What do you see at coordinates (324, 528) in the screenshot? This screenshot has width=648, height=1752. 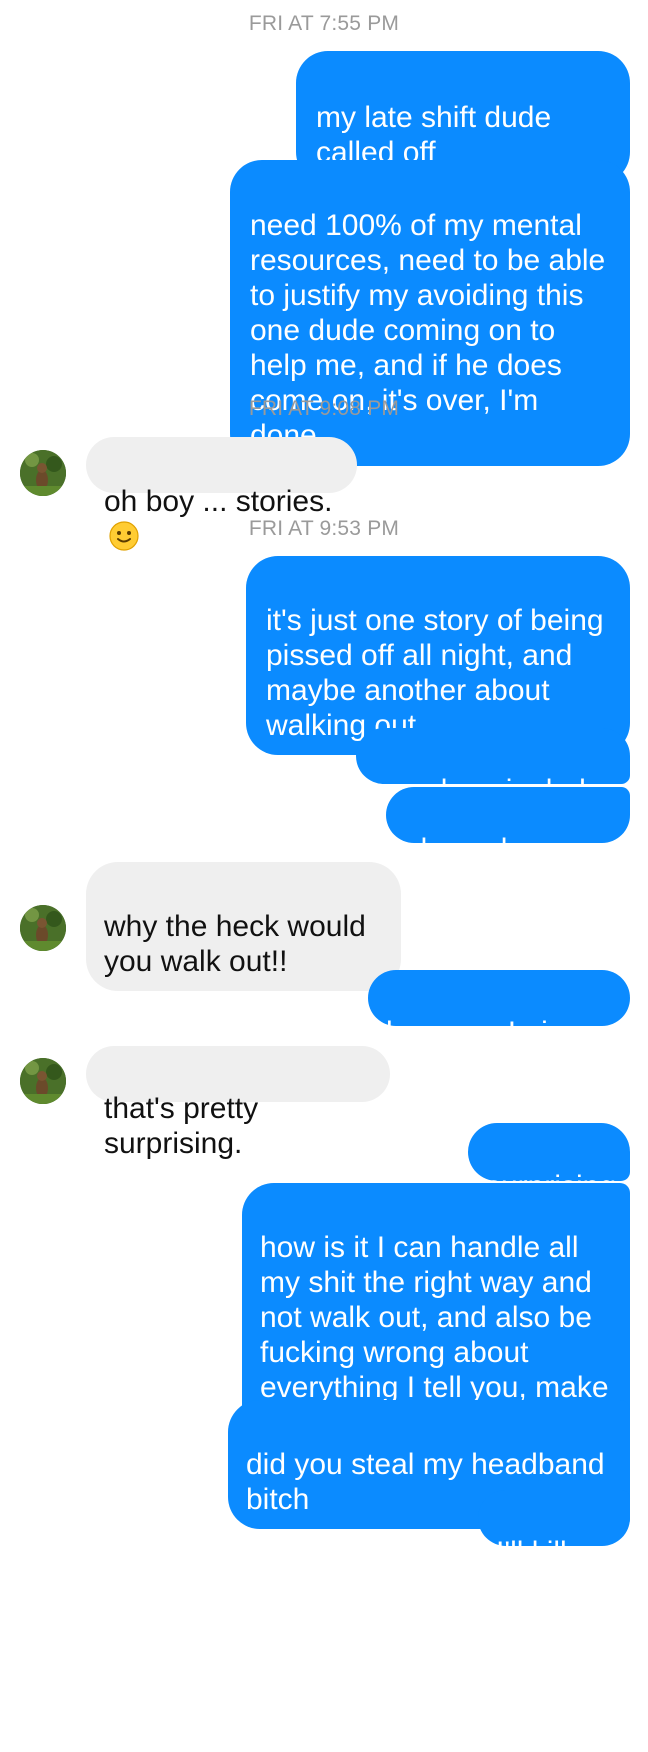 I see `timestamp: FRI AT 9:53 PM` at bounding box center [324, 528].